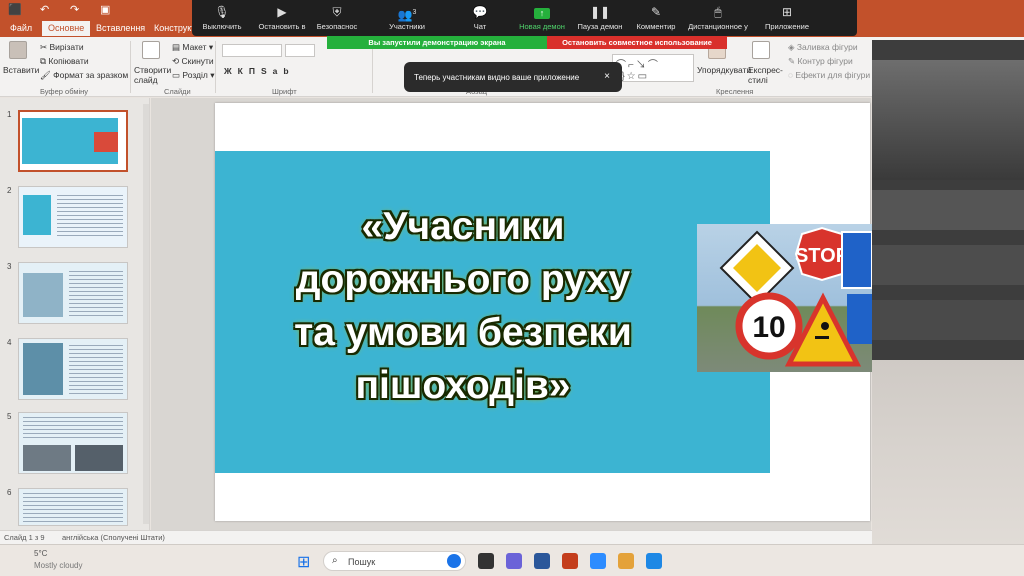 This screenshot has height=576, width=1024. What do you see at coordinates (15, 9) in the screenshot?
I see `autosave-icon: ⬛` at bounding box center [15, 9].